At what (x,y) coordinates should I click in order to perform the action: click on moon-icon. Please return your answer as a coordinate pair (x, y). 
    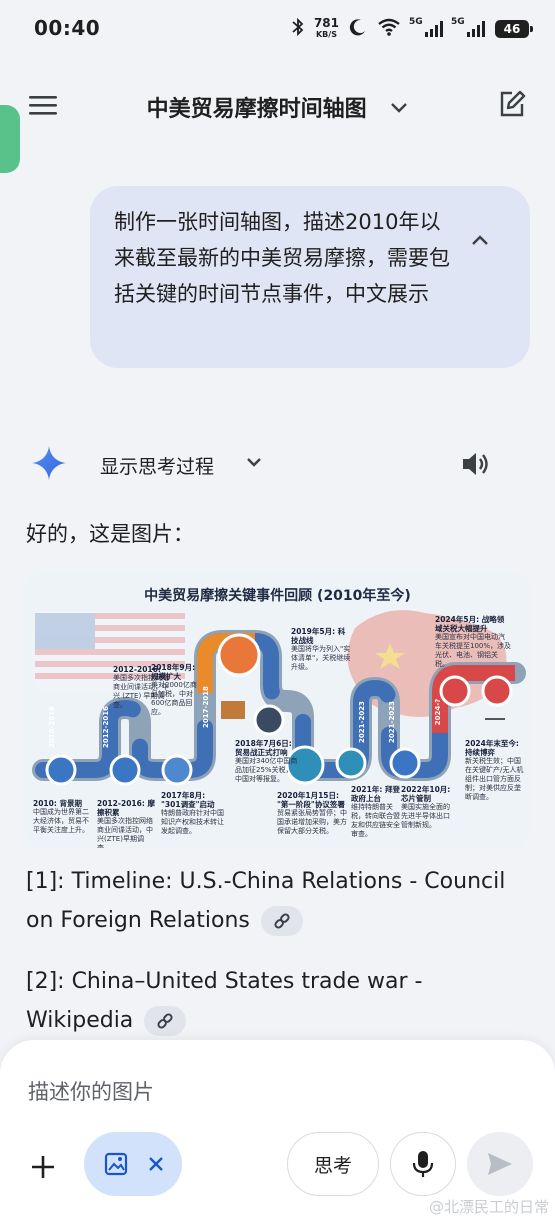
    Looking at the image, I should click on (358, 29).